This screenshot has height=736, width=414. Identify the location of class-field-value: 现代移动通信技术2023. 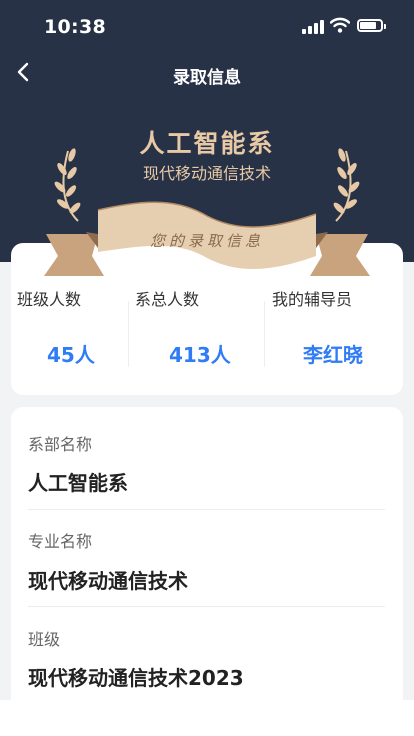
(136, 678).